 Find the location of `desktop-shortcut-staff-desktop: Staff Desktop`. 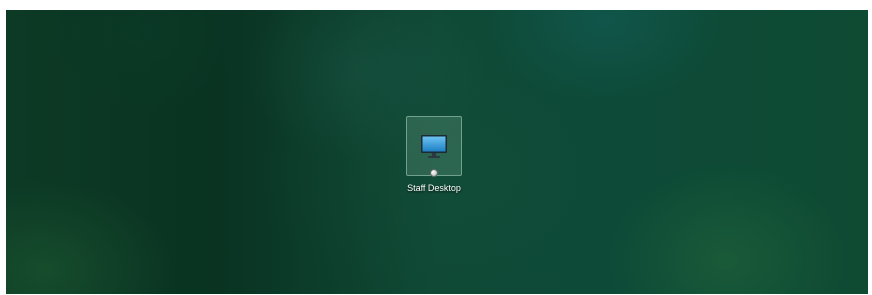

desktop-shortcut-staff-desktop: Staff Desktop is located at coordinates (434, 156).